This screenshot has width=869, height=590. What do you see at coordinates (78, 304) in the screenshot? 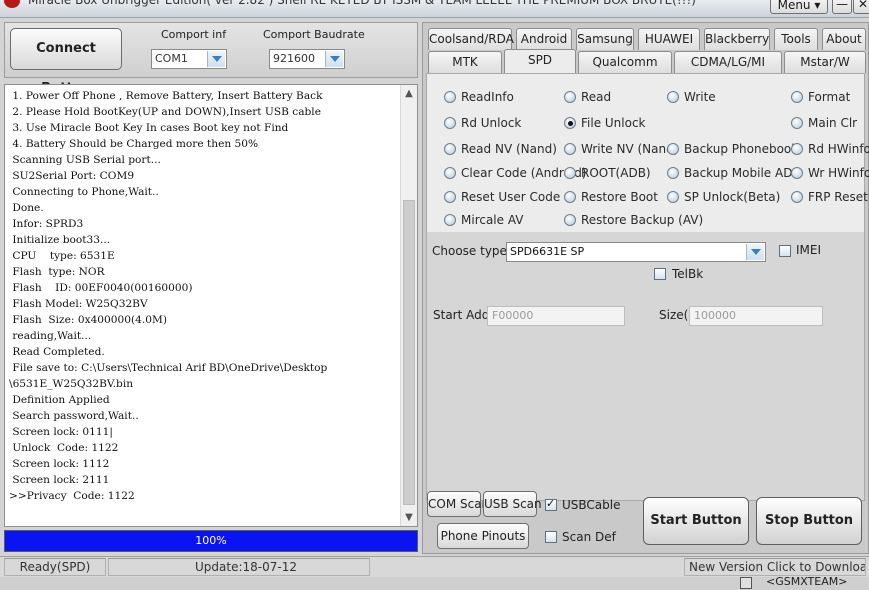
I see `log-line: Flash Model: W25Q32BV` at bounding box center [78, 304].